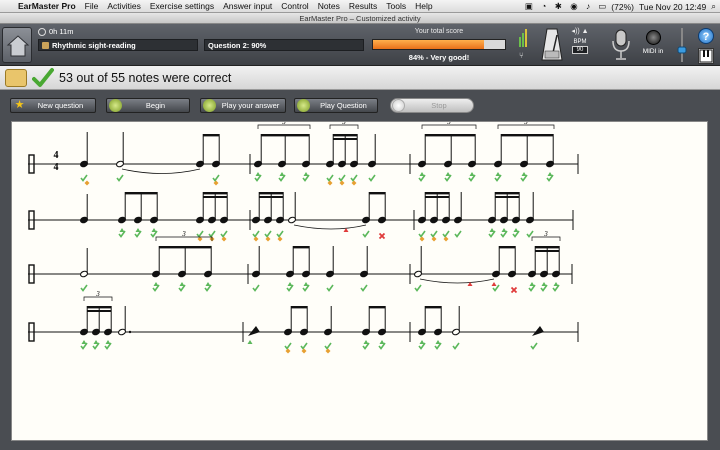 The height and width of the screenshot is (450, 720). I want to click on menu-exercise-settings: Exercise settings, so click(182, 6).